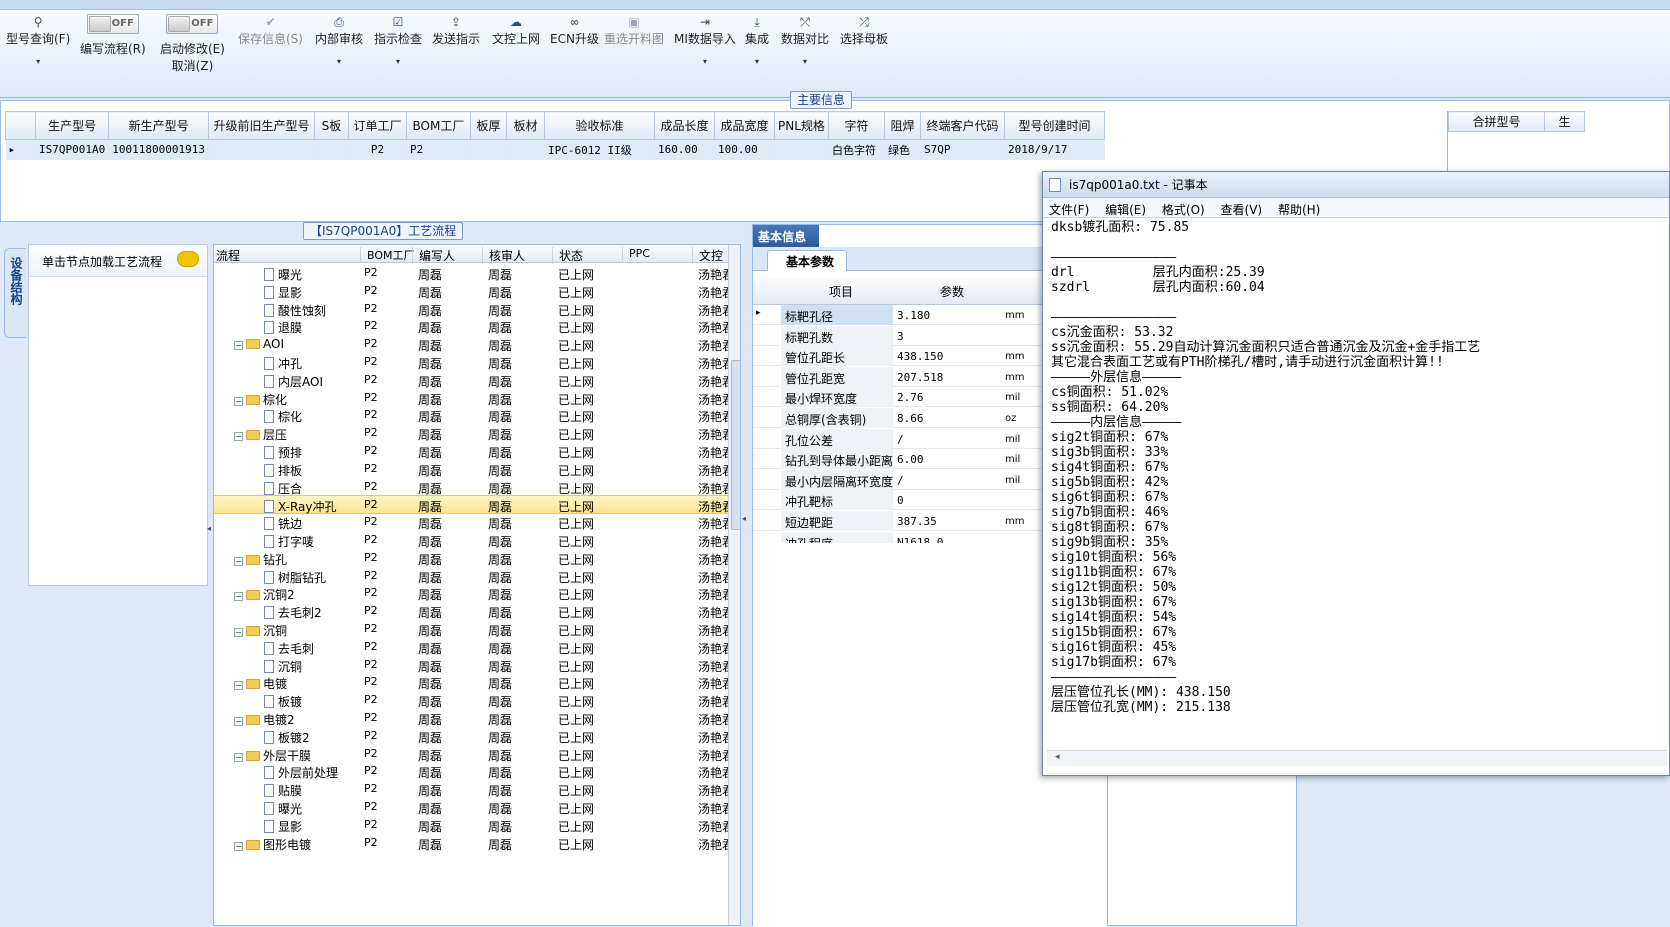 Image resolution: width=1670 pixels, height=927 pixels. What do you see at coordinates (1299, 208) in the screenshot?
I see `menu-help: 帮助(H)` at bounding box center [1299, 208].